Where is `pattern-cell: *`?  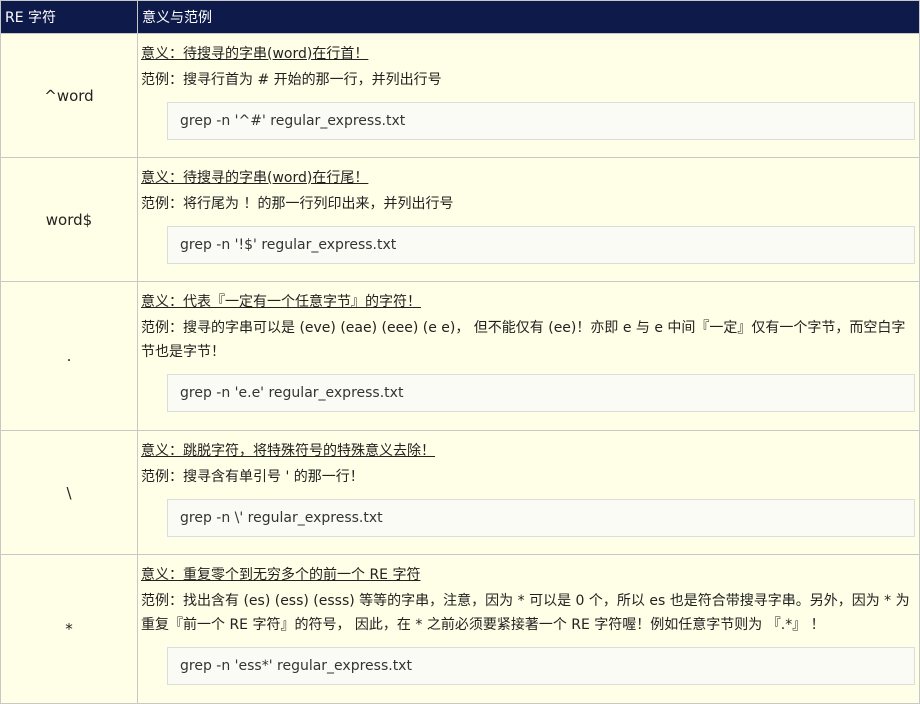 pattern-cell: * is located at coordinates (69, 629).